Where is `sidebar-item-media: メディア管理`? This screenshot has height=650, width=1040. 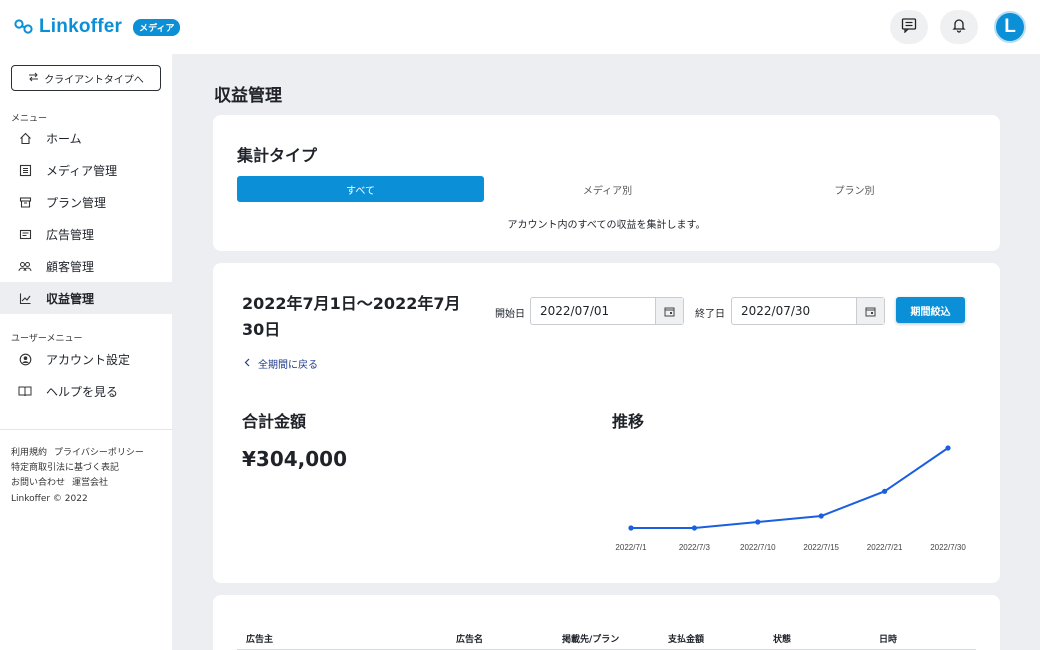
sidebar-item-media: メディア管理 is located at coordinates (86, 170).